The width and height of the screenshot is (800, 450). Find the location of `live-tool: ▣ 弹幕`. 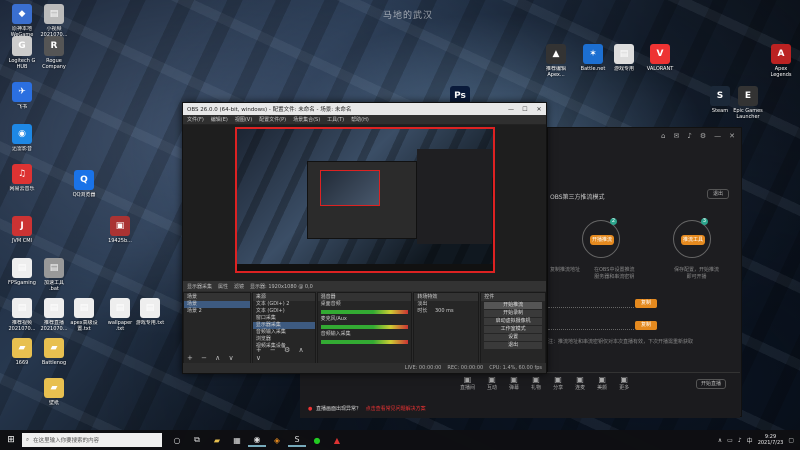

live-tool: ▣ 弹幕 is located at coordinates (514, 383).